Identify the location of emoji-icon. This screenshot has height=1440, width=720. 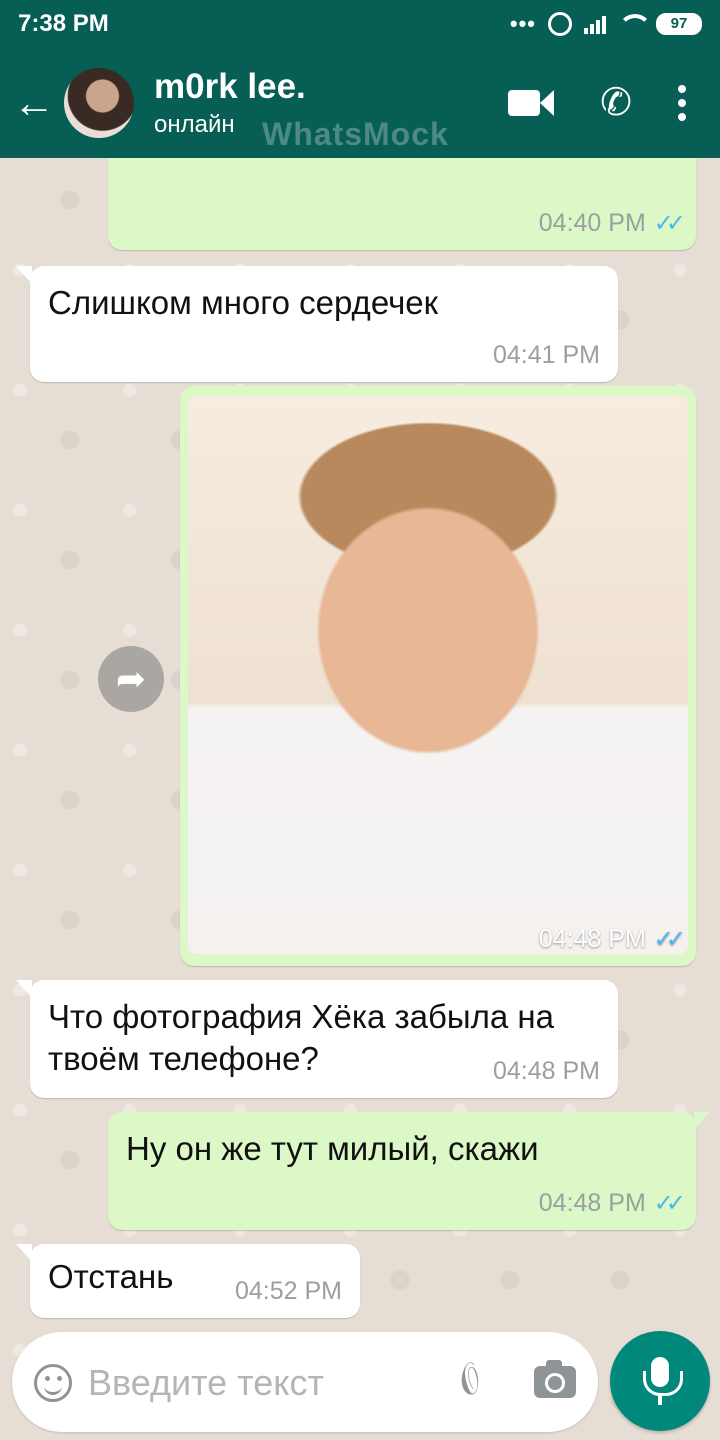
(53, 1383).